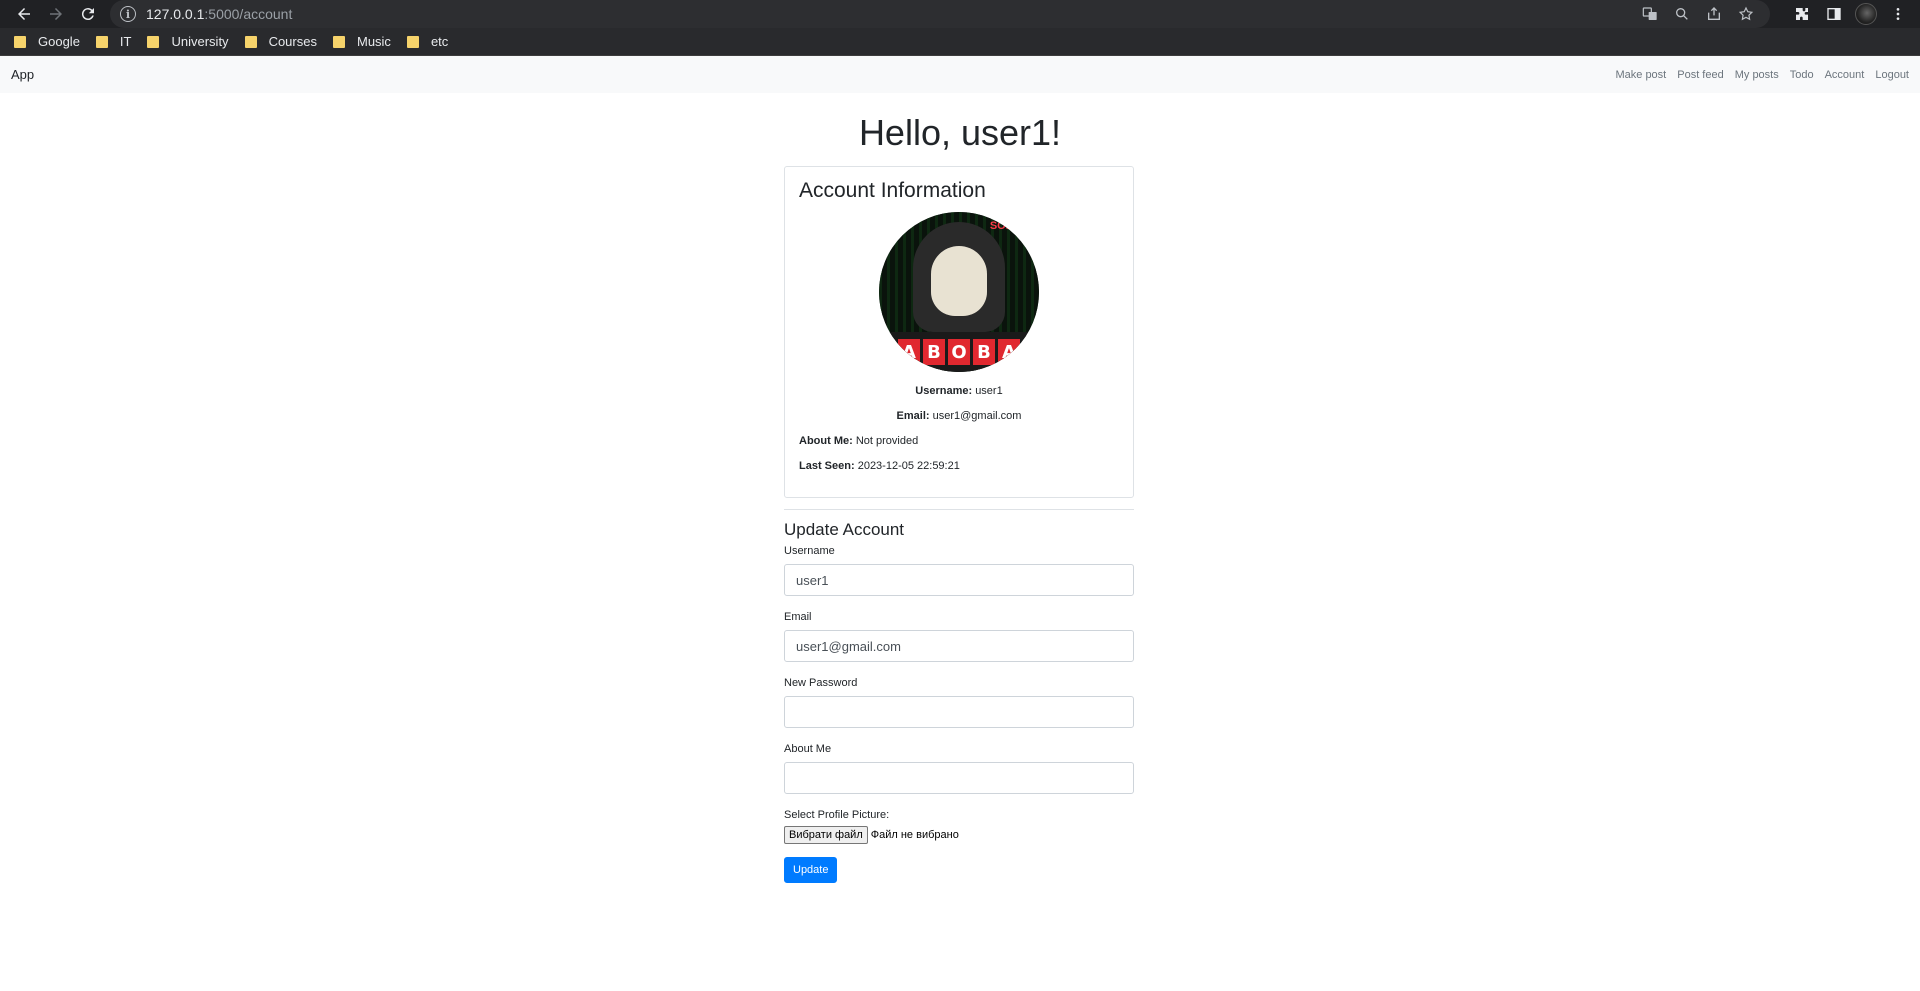 The width and height of the screenshot is (1920, 991). I want to click on bookmark-etc: etc, so click(431, 42).